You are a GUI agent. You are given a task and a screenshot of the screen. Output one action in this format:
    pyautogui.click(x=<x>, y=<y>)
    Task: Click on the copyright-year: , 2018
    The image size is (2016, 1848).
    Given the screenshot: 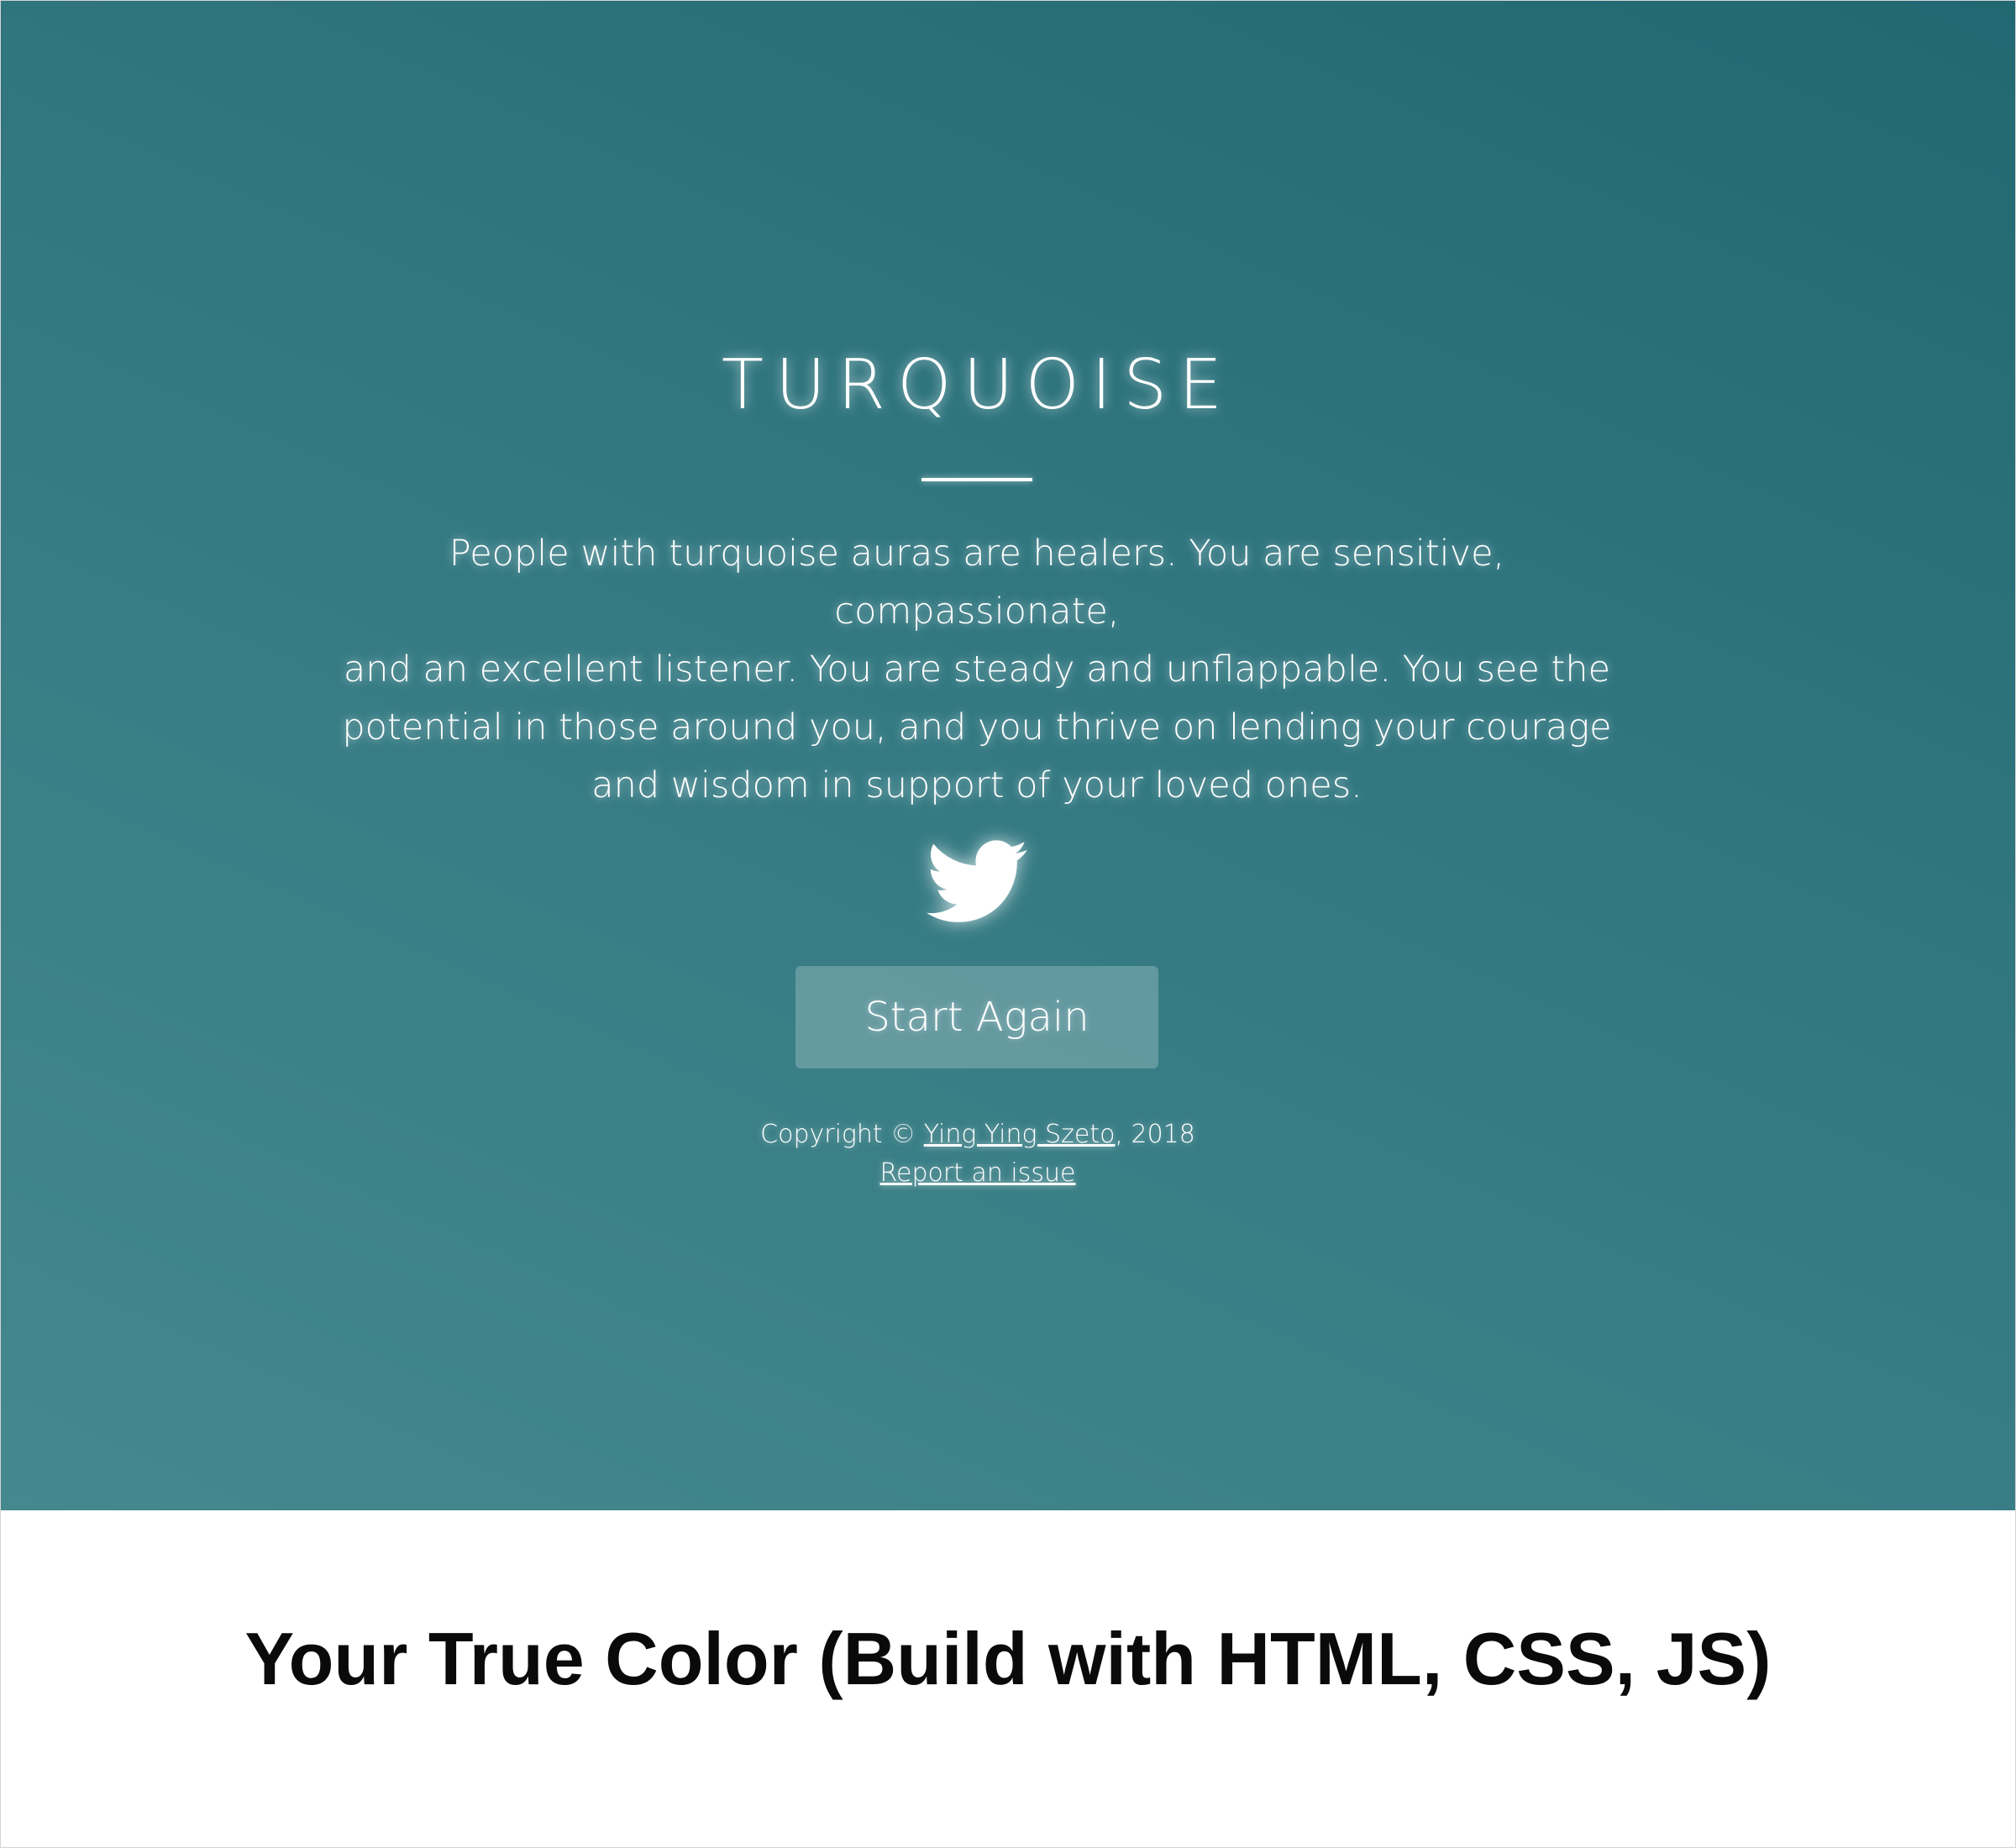 What is the action you would take?
    pyautogui.click(x=1155, y=1134)
    